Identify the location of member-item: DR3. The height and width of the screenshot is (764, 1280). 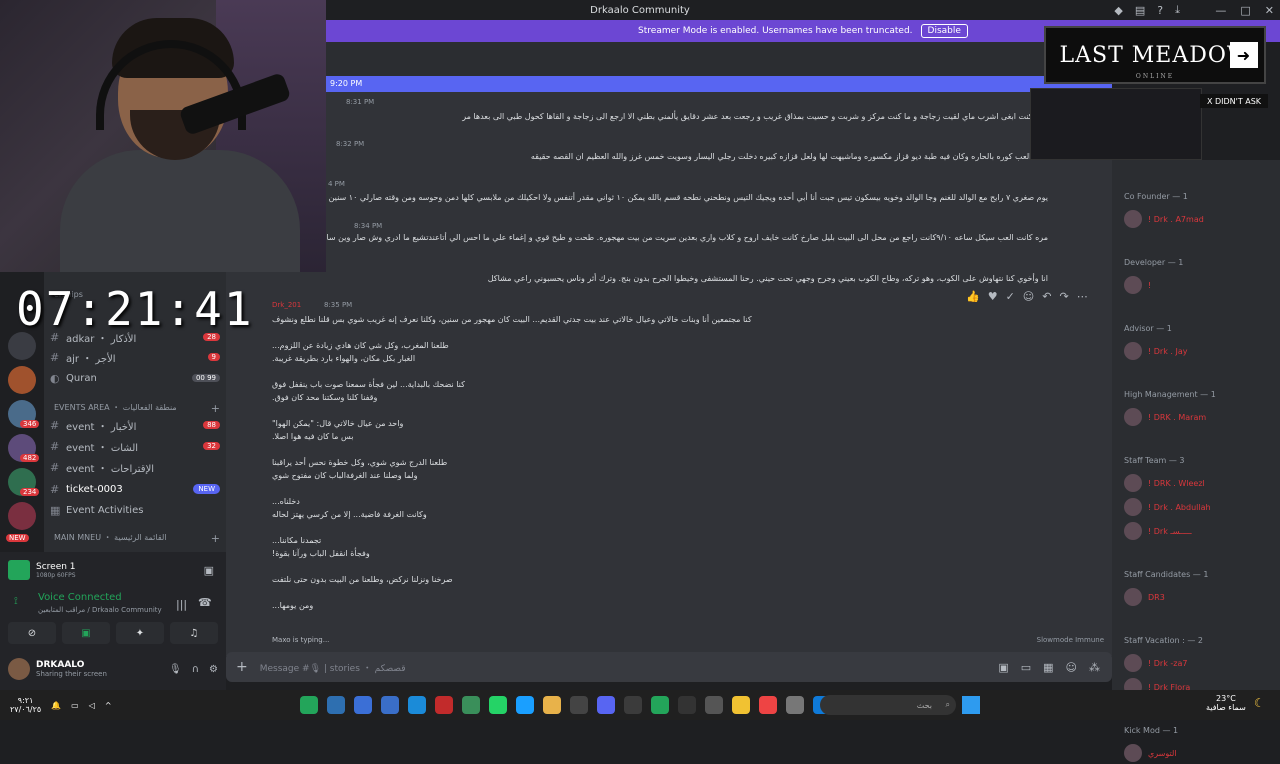
(1199, 597).